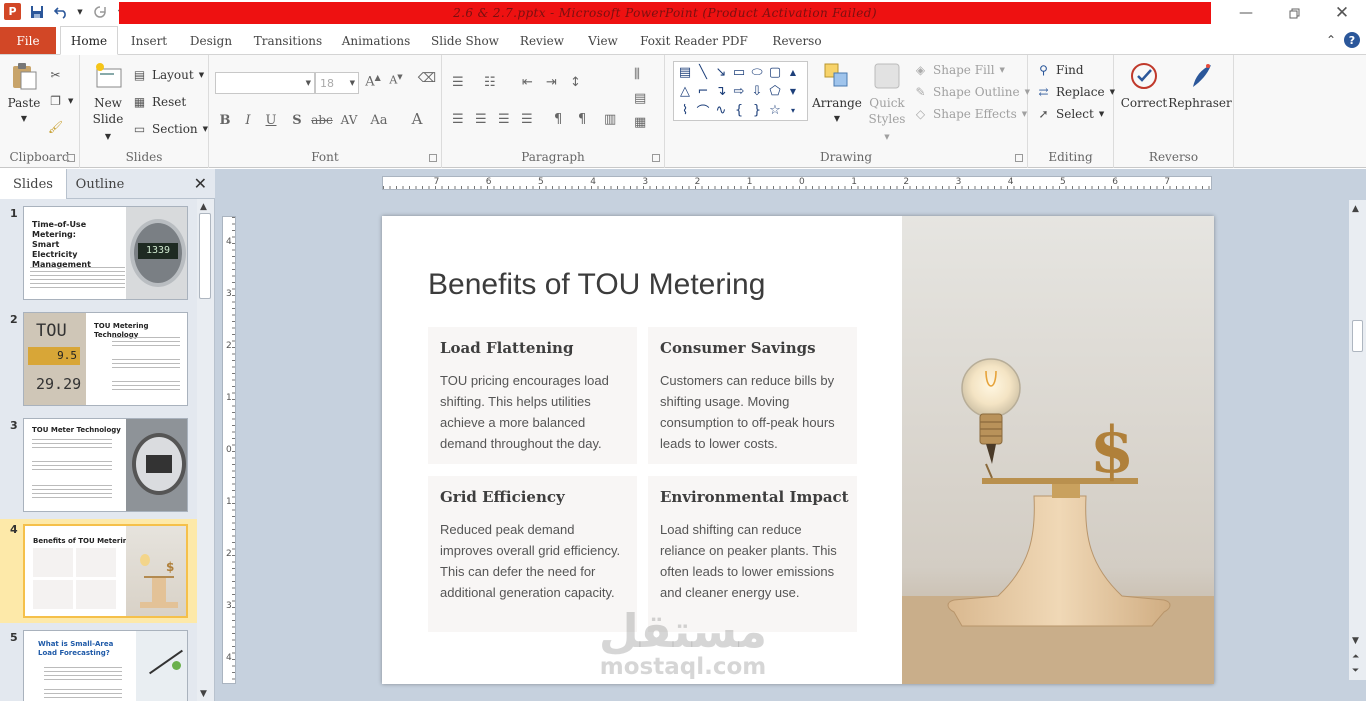  I want to click on tab-insert: Insert, so click(149, 40).